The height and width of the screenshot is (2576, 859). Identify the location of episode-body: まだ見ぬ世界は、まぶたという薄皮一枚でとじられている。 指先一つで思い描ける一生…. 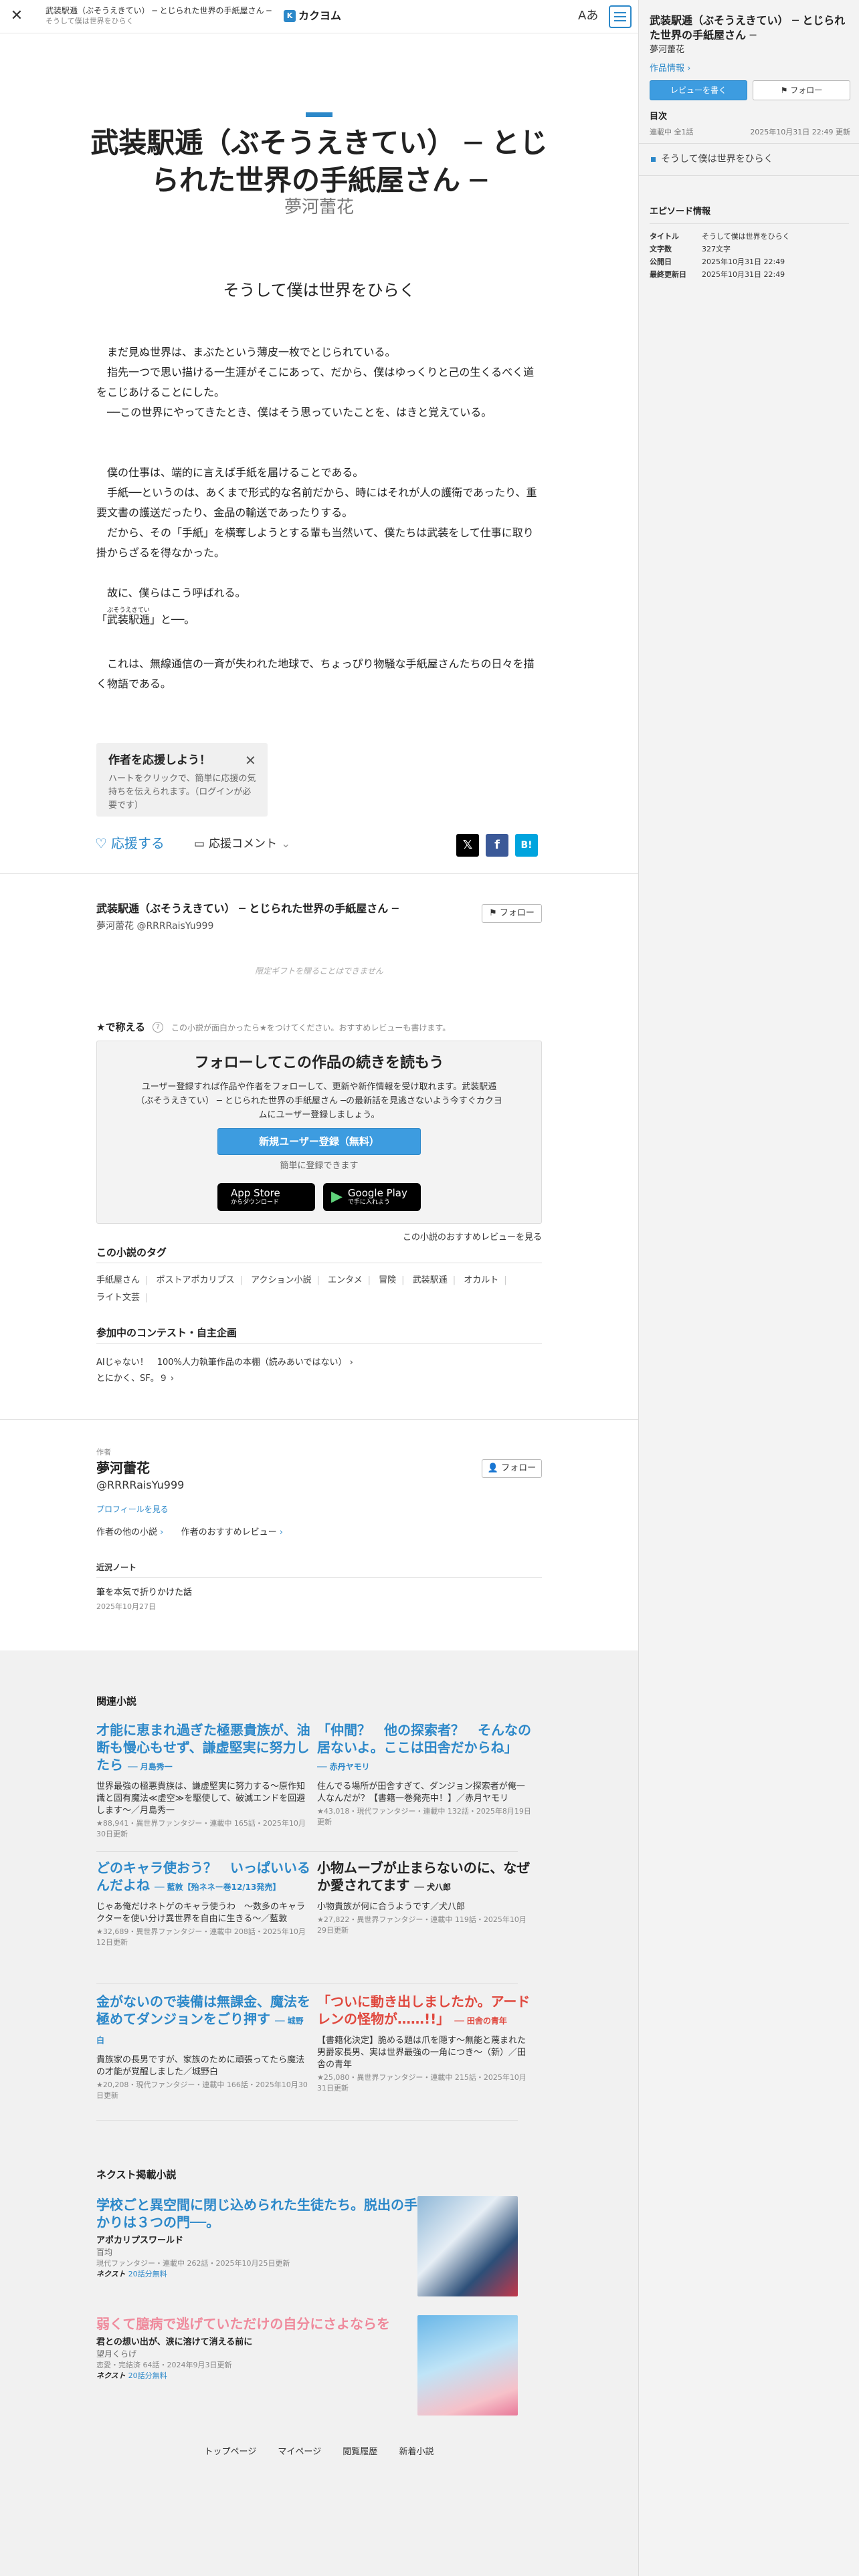
(319, 518).